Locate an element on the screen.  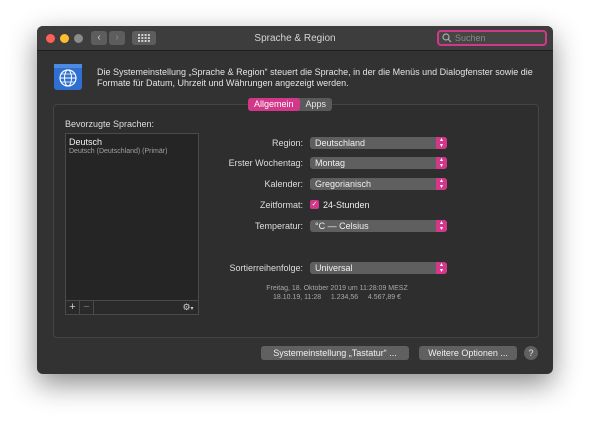
search-field is located at coordinates (492, 38).